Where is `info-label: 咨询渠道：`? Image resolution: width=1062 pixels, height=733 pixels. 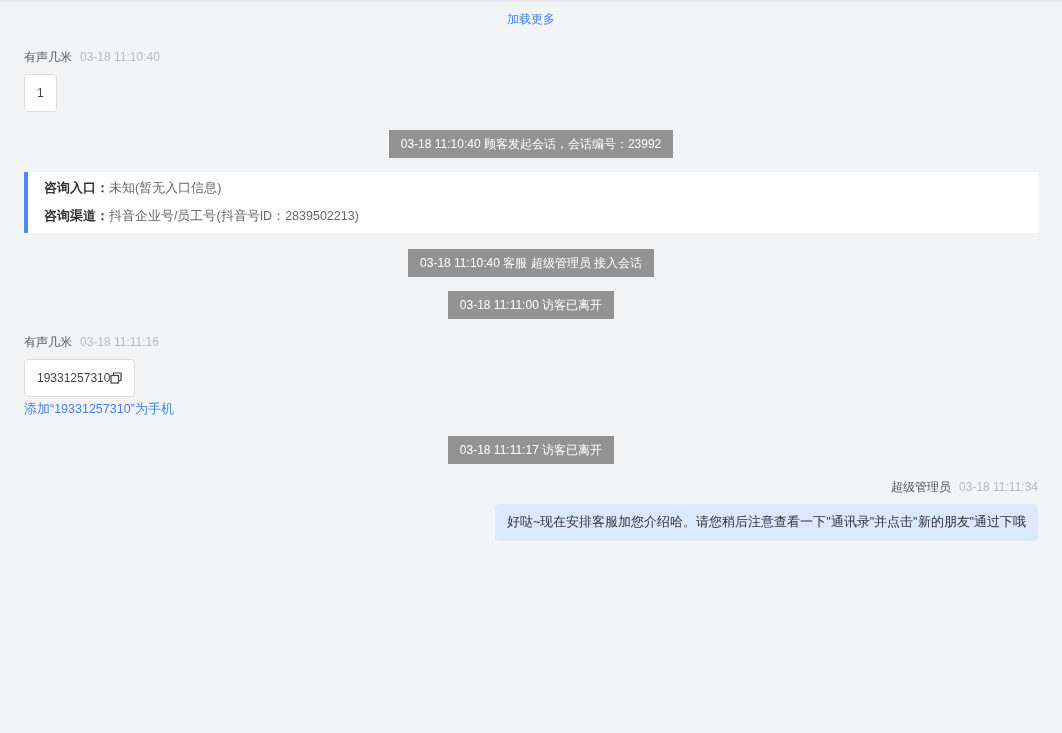 info-label: 咨询渠道： is located at coordinates (76, 216).